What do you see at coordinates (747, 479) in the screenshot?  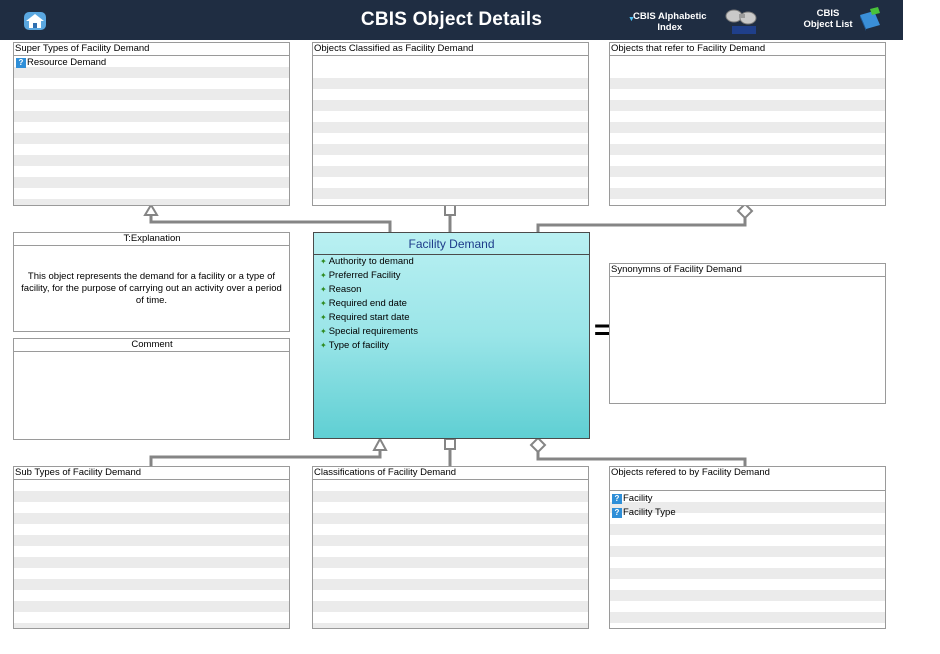 I see `referred-by-title: Objects refered to by Facility Demand` at bounding box center [747, 479].